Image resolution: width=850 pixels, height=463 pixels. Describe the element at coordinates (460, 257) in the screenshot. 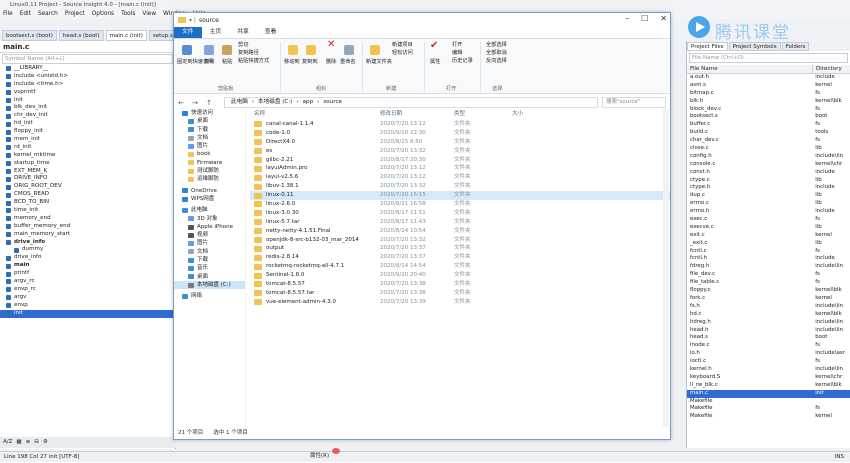

I see `folder-row: redis-2.8.14 2020/7/20 13:37 文件夹` at that location.